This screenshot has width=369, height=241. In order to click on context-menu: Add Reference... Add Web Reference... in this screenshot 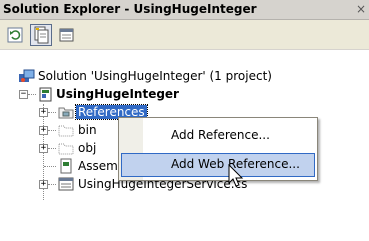, I will do `click(218, 149)`.